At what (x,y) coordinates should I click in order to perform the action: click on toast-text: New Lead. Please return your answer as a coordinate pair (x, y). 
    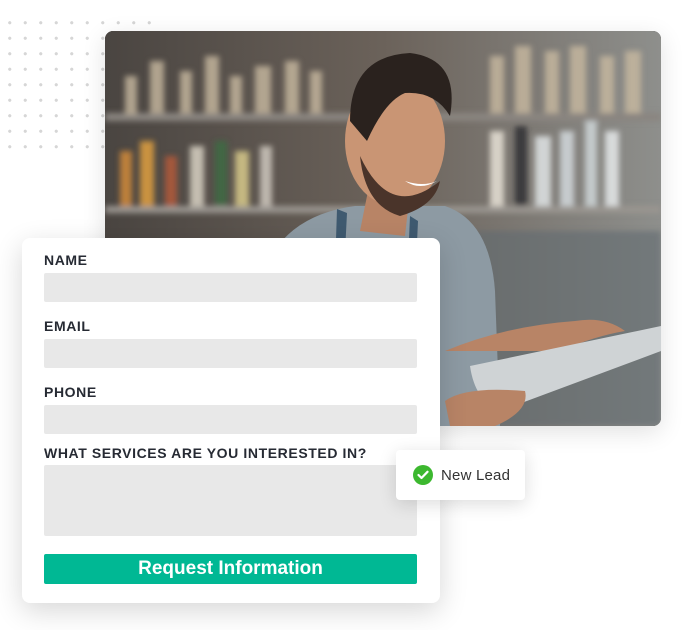
    Looking at the image, I should click on (476, 475).